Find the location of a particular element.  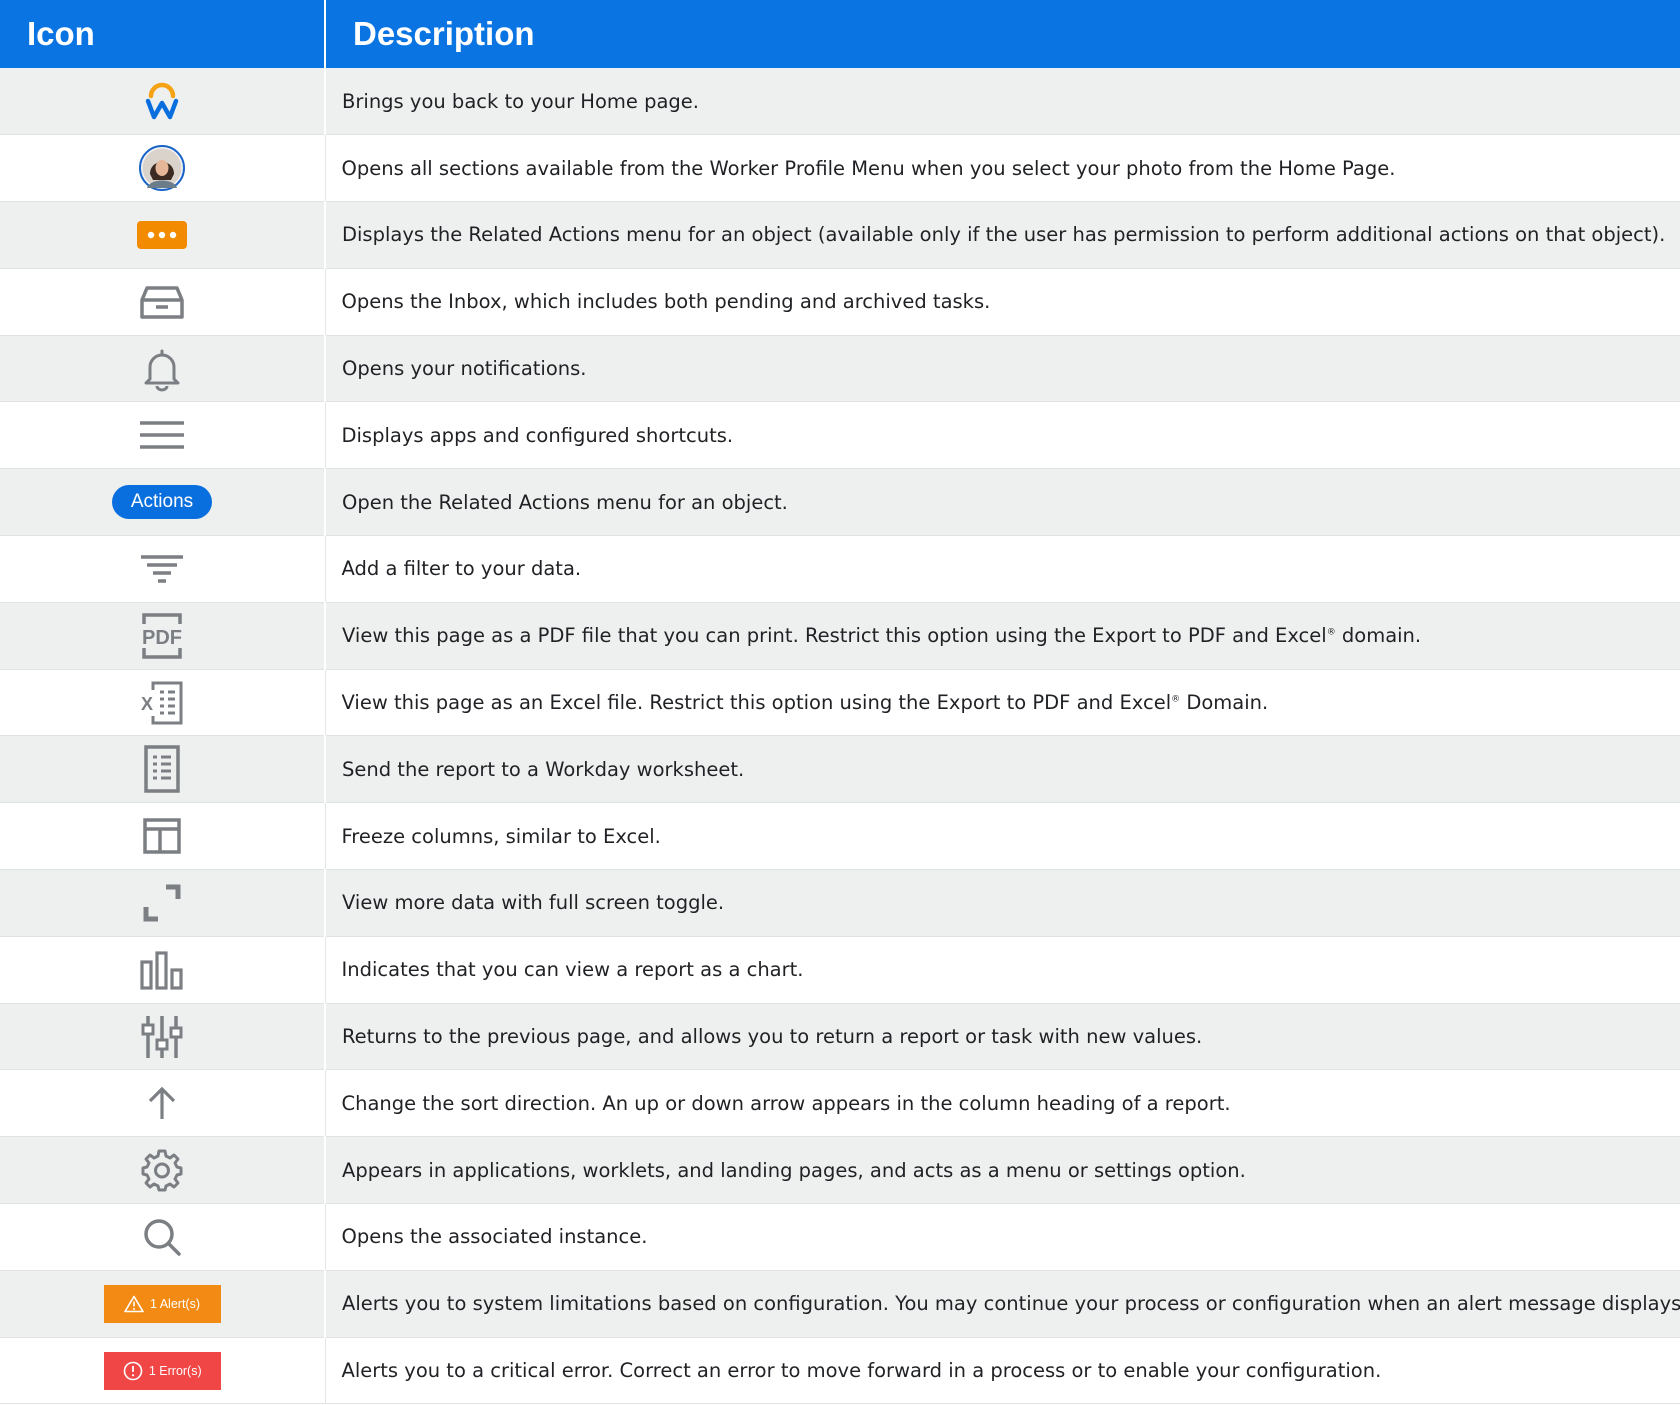

row-description: Add a filter to your data. is located at coordinates (1002, 569).